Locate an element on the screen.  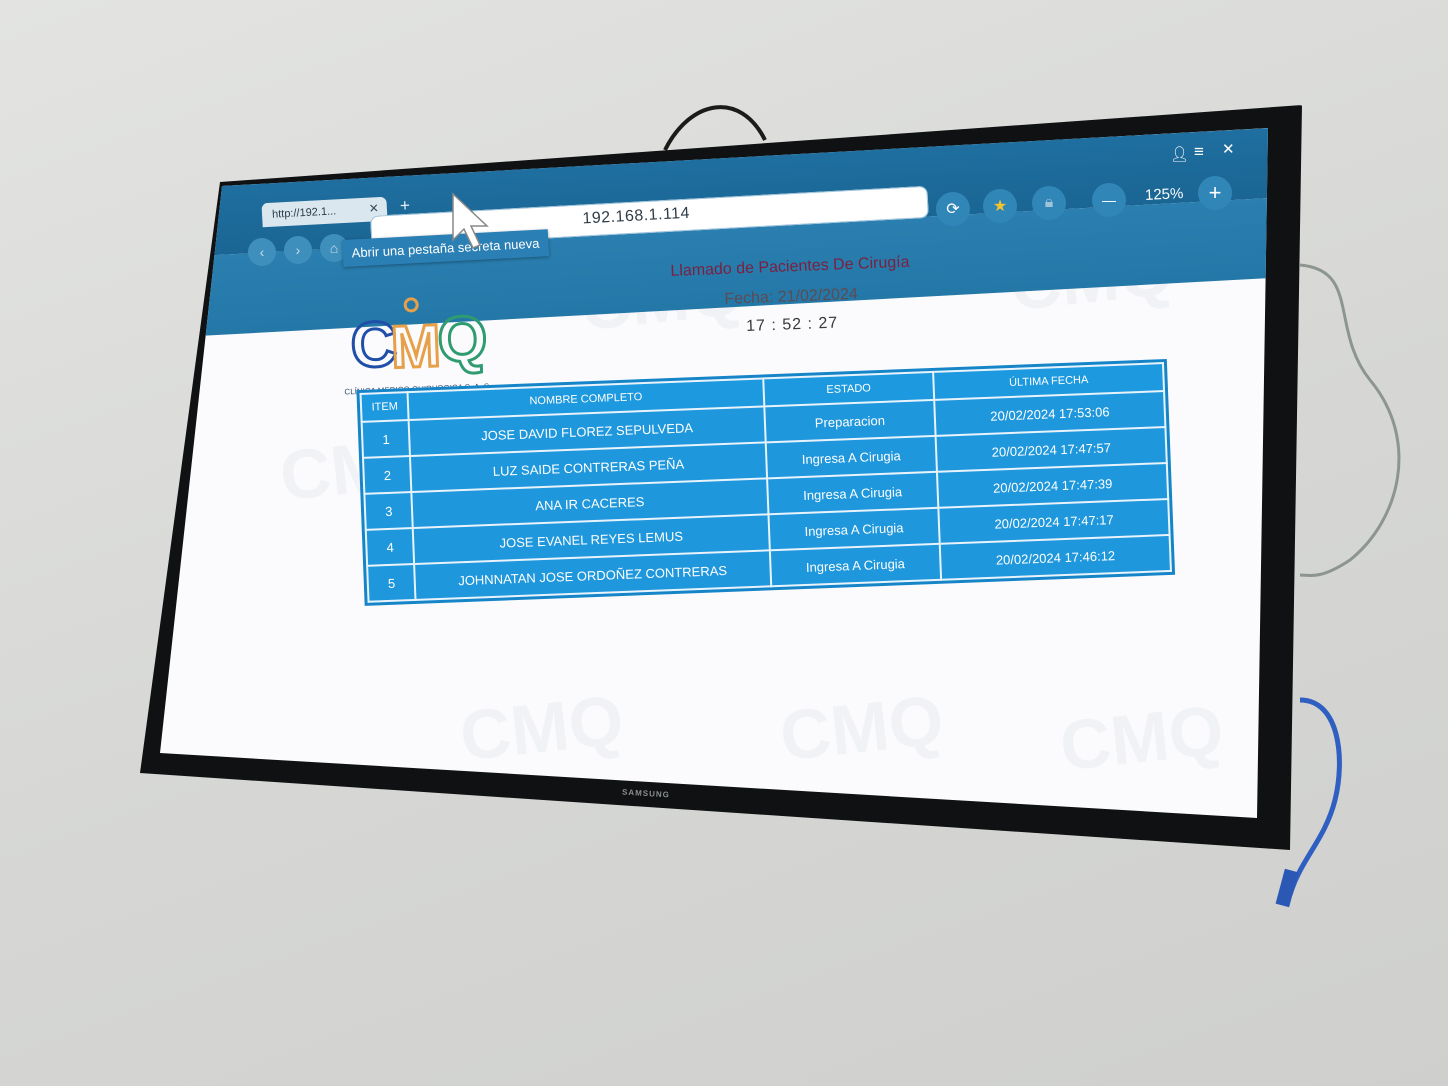
svg-text: Q is located at coordinates (462, 339).